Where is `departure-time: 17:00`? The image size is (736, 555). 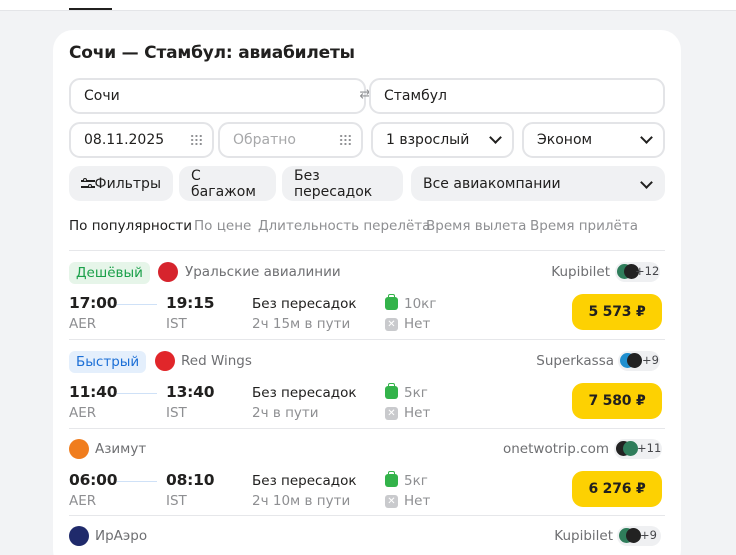
departure-time: 17:00 is located at coordinates (93, 303).